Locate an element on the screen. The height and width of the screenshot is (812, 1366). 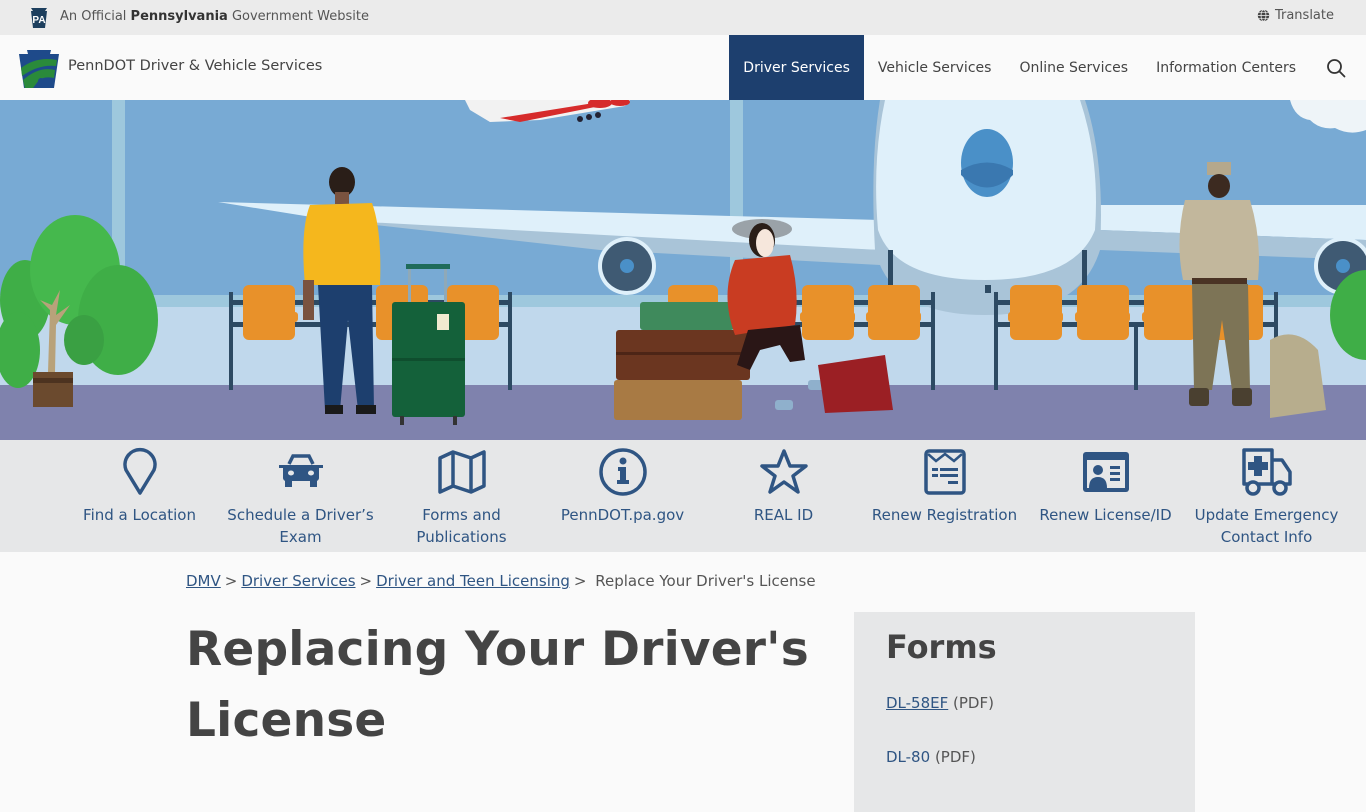
star-icon is located at coordinates (783, 471).